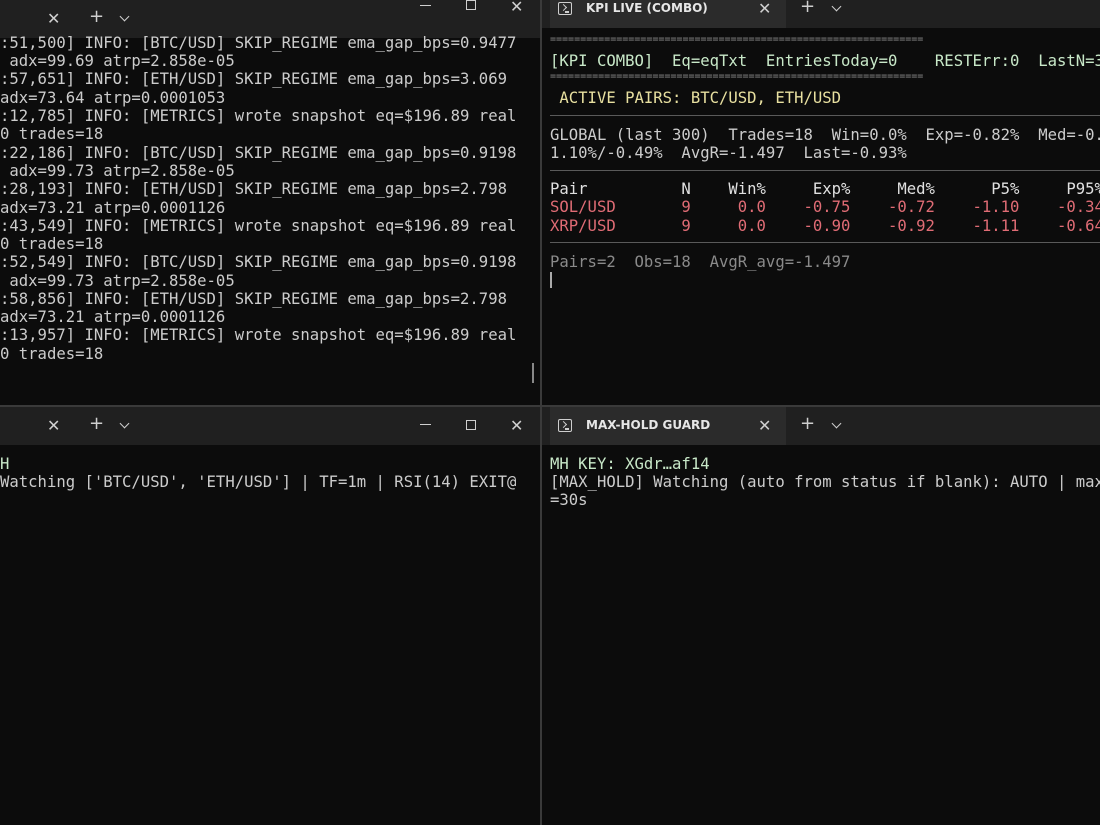 The height and width of the screenshot is (825, 1100). Describe the element at coordinates (825, 207) in the screenshot. I see `table-row: SOL/USD 9 0.0 -0.75 -0.72 -1.10 -0.34 -1` at that location.